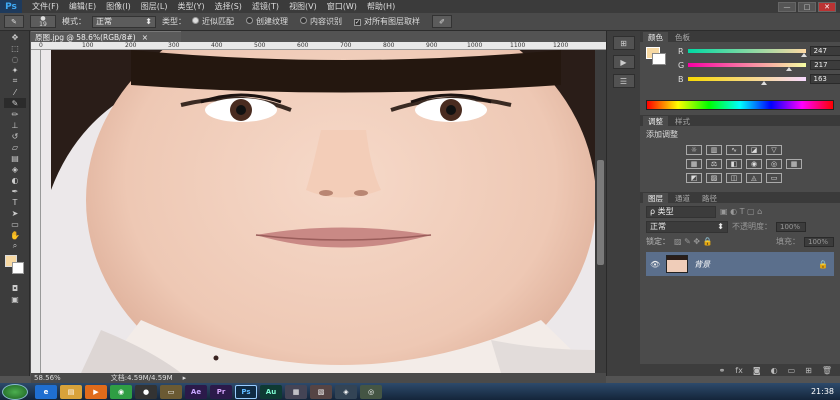  What do you see at coordinates (271, 391) in the screenshot?
I see `taskbar-audition: Au` at bounding box center [271, 391].